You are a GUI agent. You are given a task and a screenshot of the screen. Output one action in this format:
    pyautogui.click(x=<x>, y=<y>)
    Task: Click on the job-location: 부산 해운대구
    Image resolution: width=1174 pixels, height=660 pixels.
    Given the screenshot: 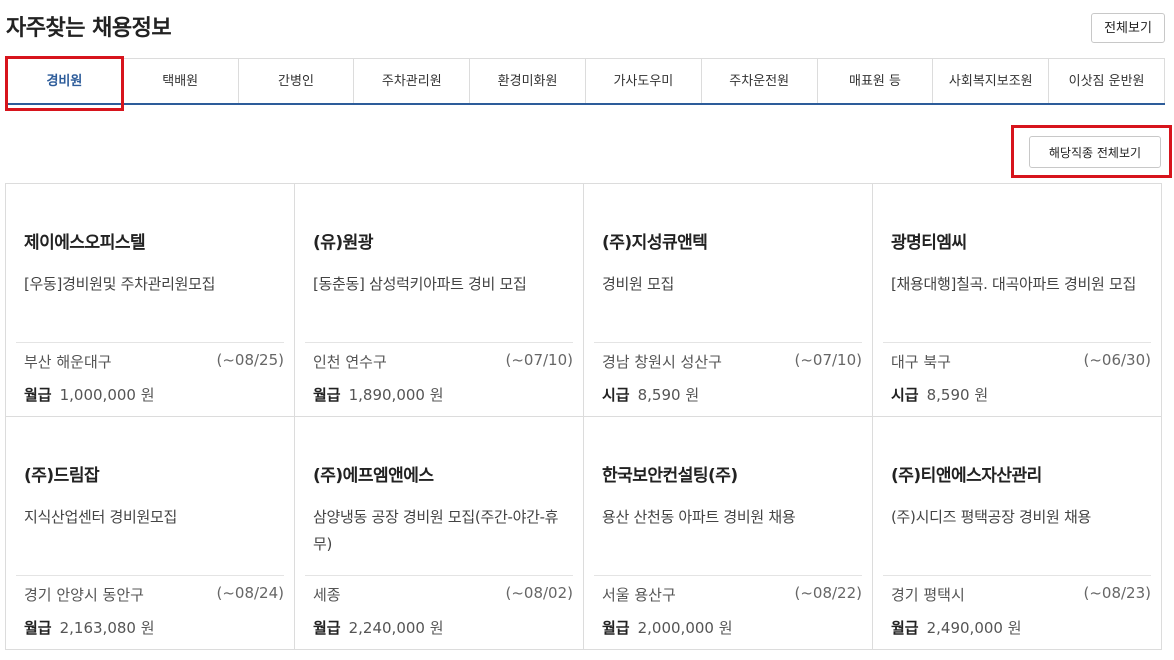 What is the action you would take?
    pyautogui.click(x=68, y=362)
    